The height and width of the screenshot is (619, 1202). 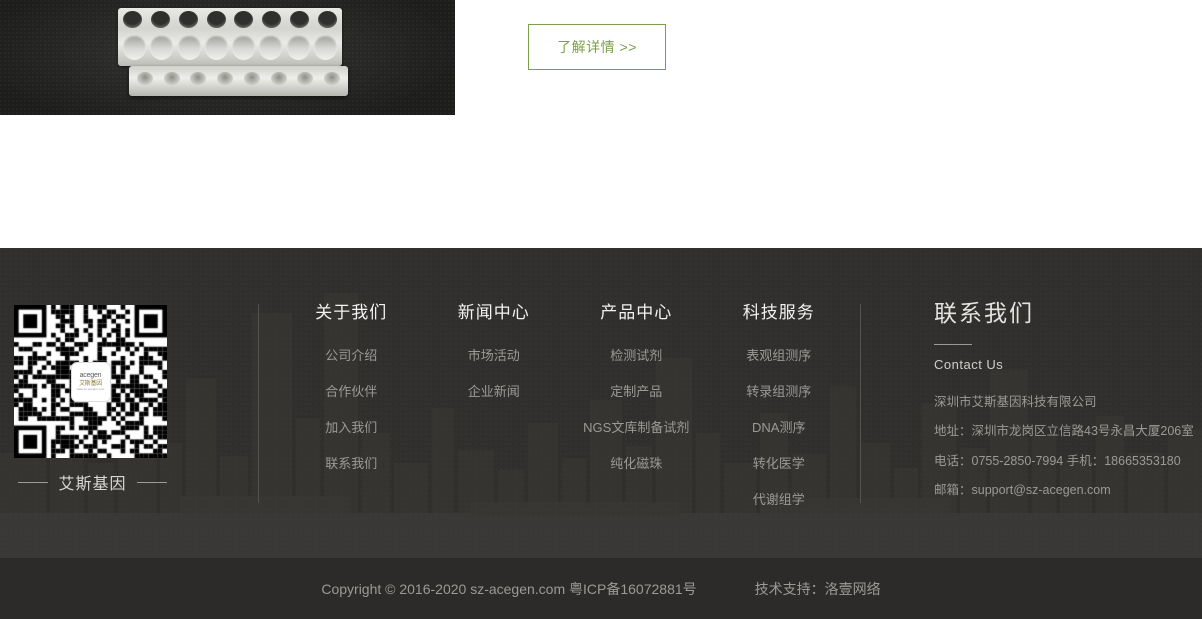 I want to click on footer-link-ngs-library-prep: NGS文库制备试剂, so click(x=636, y=426).